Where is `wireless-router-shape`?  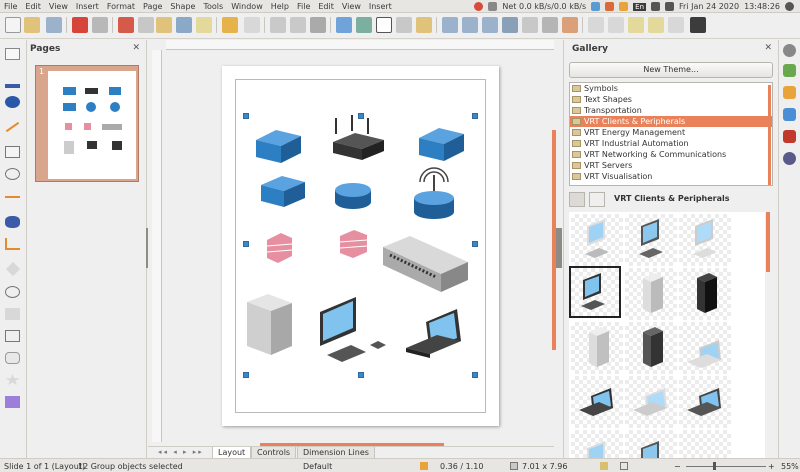
wireless-router-shape is located at coordinates (434, 193).